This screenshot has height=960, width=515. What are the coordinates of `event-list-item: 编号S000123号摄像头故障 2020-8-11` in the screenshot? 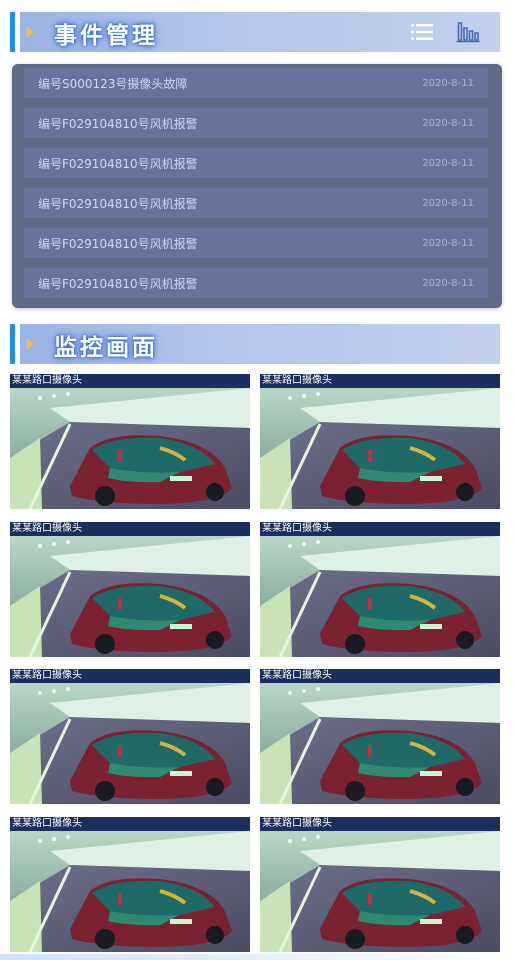 It's located at (256, 83).